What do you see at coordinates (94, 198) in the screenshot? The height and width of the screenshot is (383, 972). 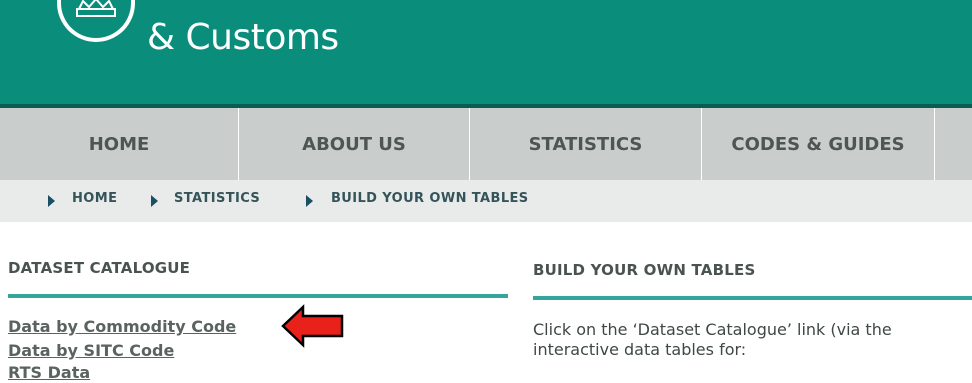 I see `breadcrumb-home: HOME` at bounding box center [94, 198].